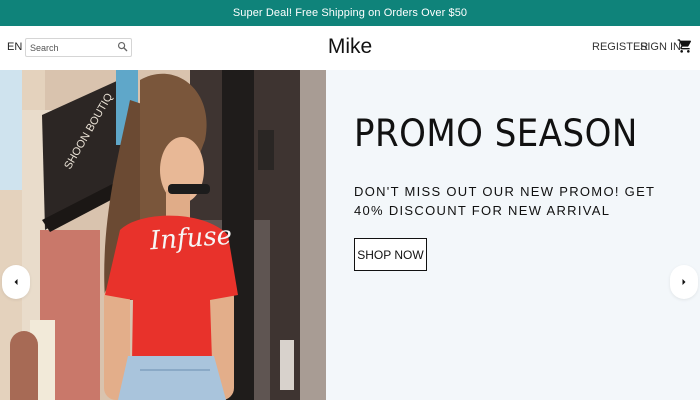 The width and height of the screenshot is (700, 400). I want to click on language-selector: EN, so click(14, 47).